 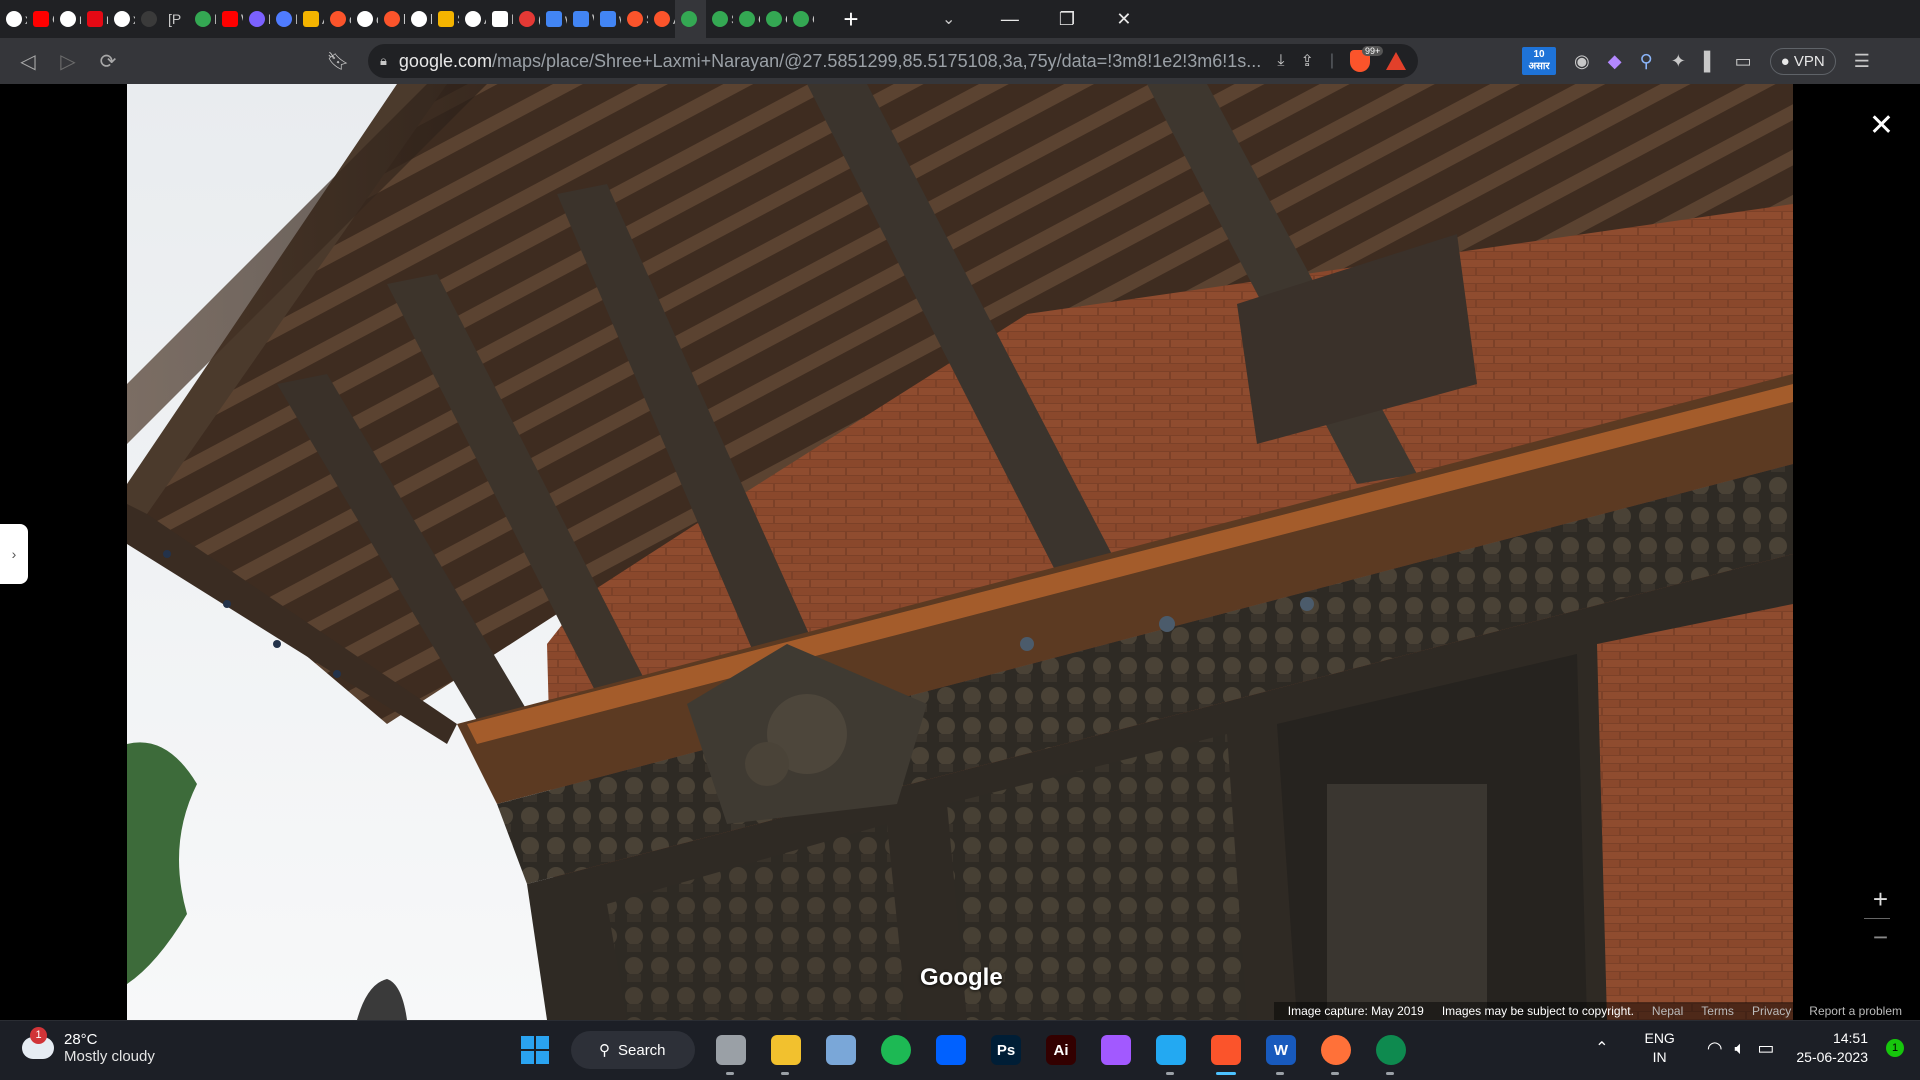 I want to click on taskbar-app-illustrator: Ai, so click(x=1061, y=1050).